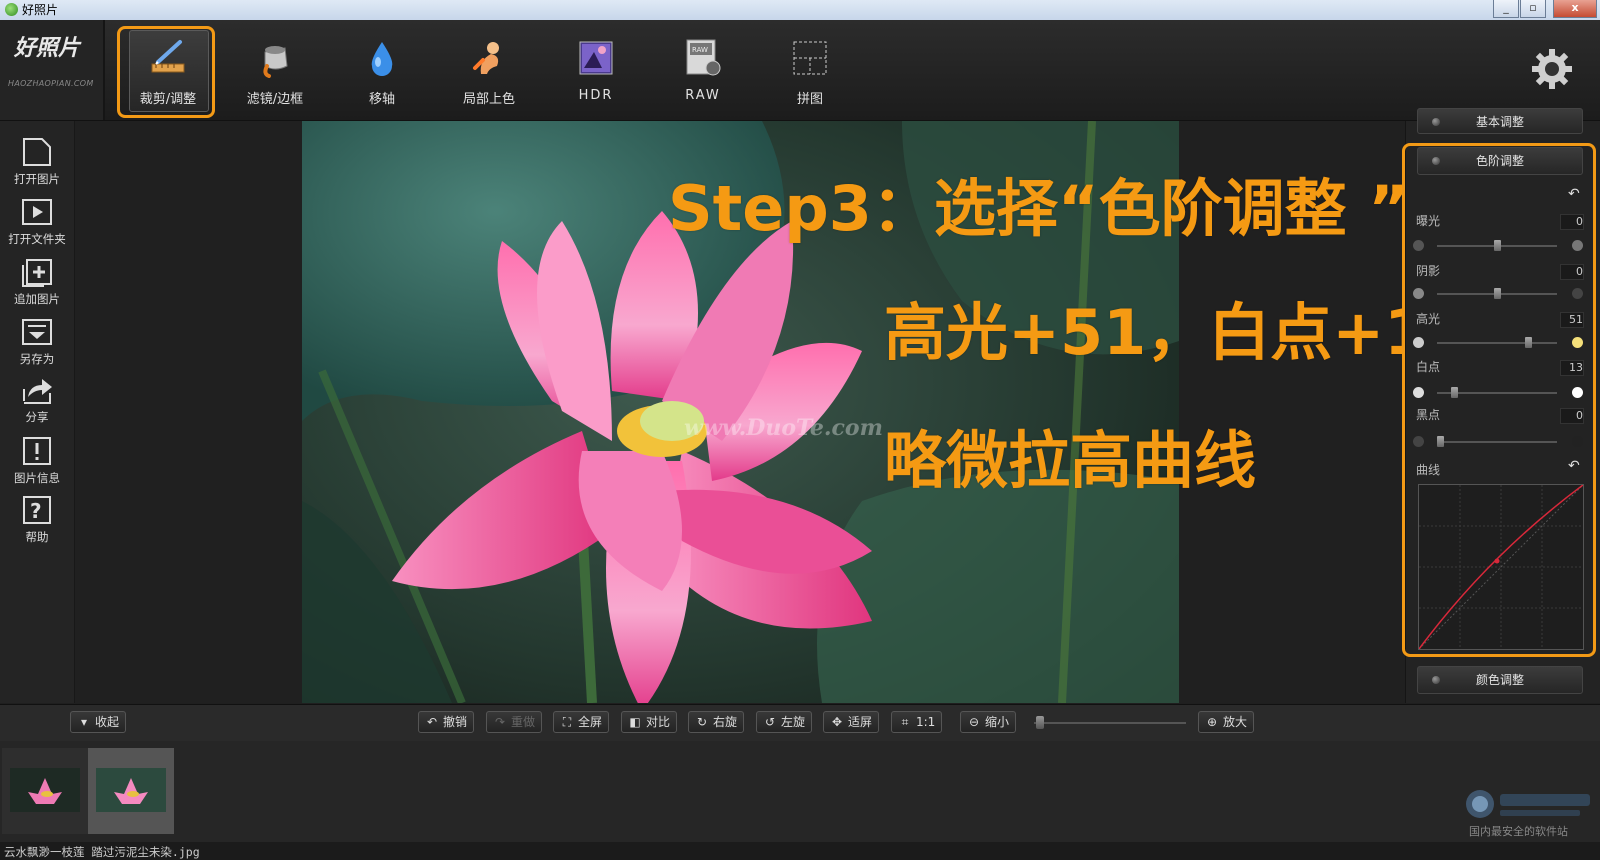  I want to click on minimize-button: _, so click(1506, 9).